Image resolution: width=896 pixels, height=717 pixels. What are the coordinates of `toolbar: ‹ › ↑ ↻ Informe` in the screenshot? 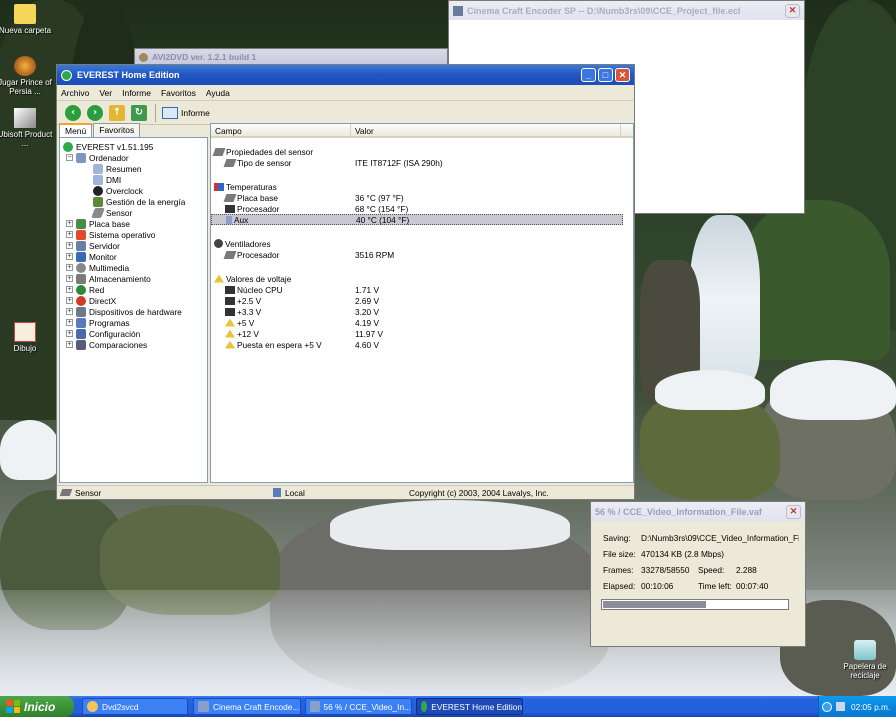 It's located at (345, 113).